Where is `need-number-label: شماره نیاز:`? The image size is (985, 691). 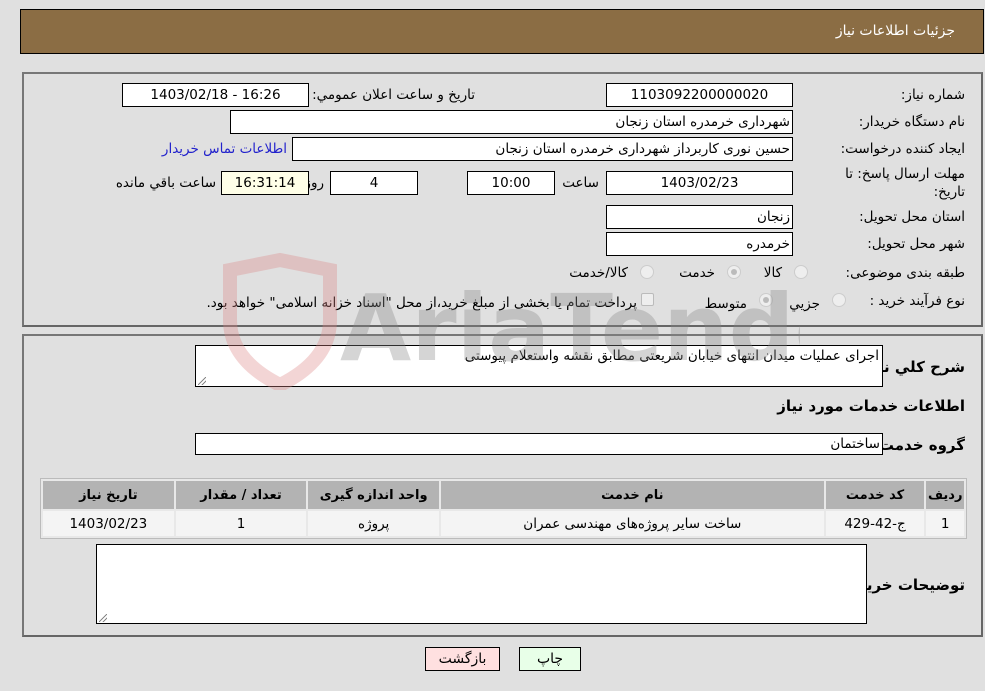
need-number-label: شماره نیاز: is located at coordinates (932, 95).